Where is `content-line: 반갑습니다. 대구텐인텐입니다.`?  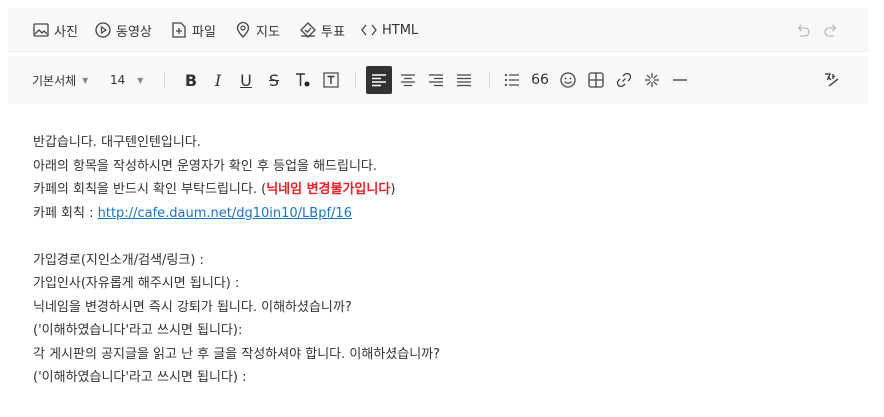 content-line: 반갑습니다. 대구텐인텐입니다. is located at coordinates (117, 142).